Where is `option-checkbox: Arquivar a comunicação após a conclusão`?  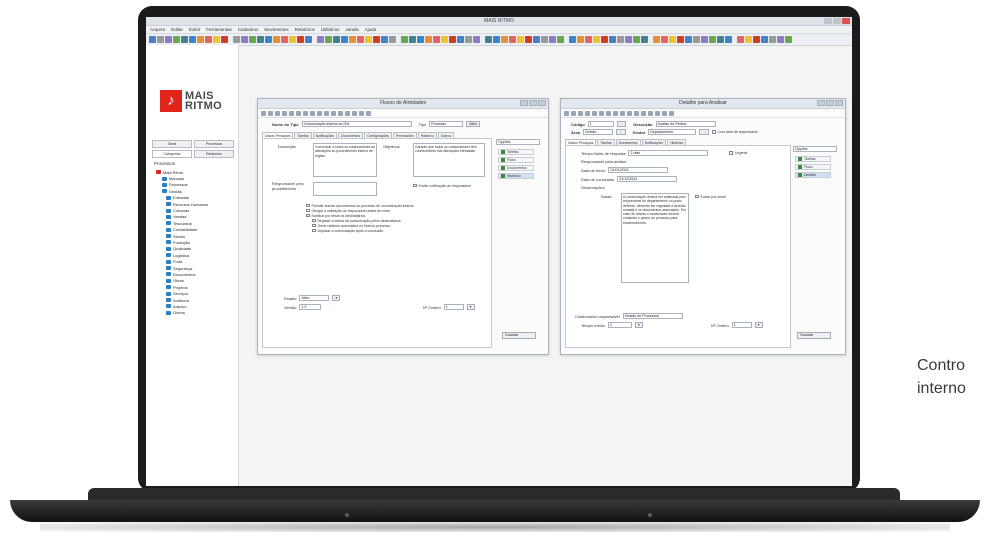 option-checkbox: Arquivar a comunicação após a conclusão is located at coordinates (359, 230).